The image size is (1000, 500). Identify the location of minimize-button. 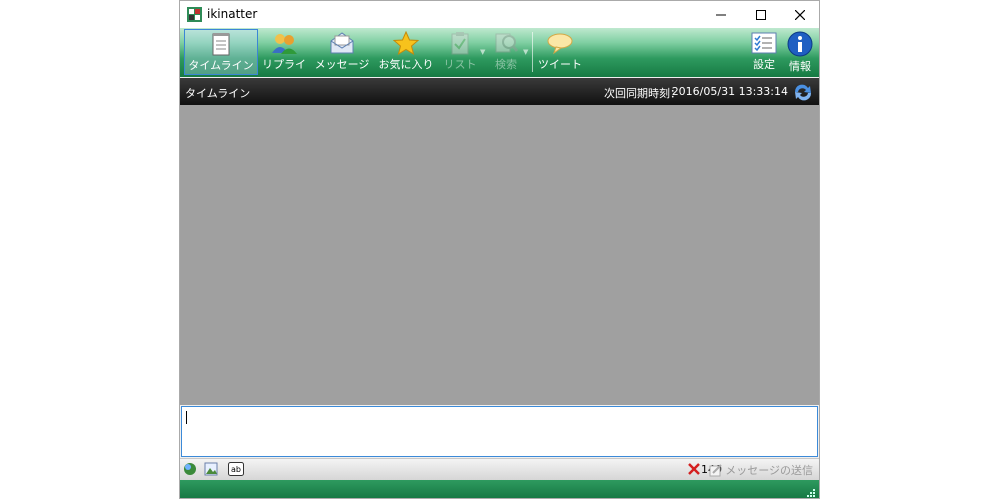
(721, 14).